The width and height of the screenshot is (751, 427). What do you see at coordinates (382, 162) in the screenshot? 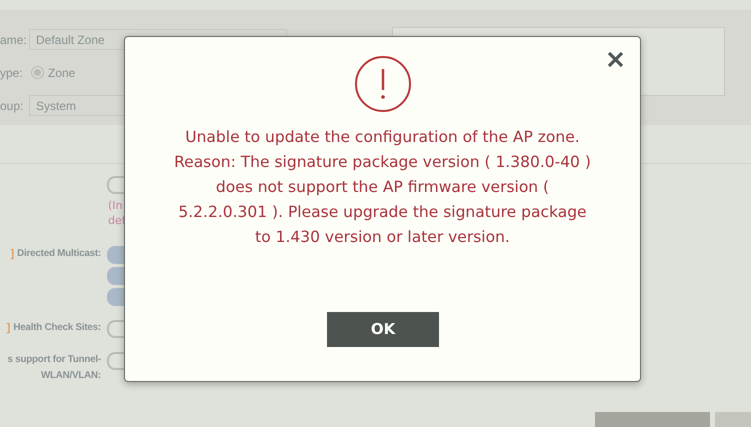
I see `error-message-line: Reason: The signature package version ( 1.380.0-40 )` at bounding box center [382, 162].